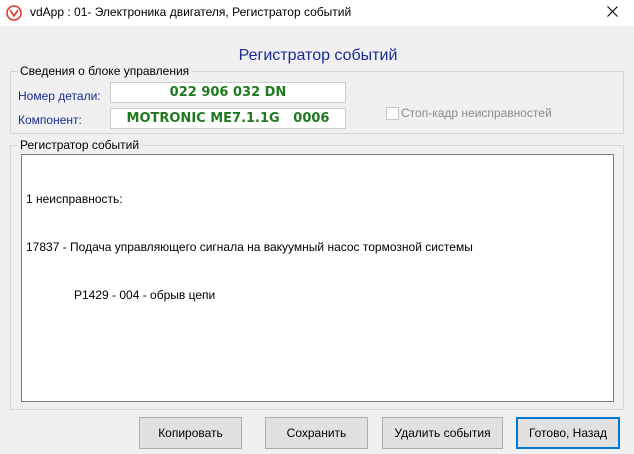 Image resolution: width=634 pixels, height=454 pixels. What do you see at coordinates (316, 433) in the screenshot?
I see `save-button: Сохранить` at bounding box center [316, 433].